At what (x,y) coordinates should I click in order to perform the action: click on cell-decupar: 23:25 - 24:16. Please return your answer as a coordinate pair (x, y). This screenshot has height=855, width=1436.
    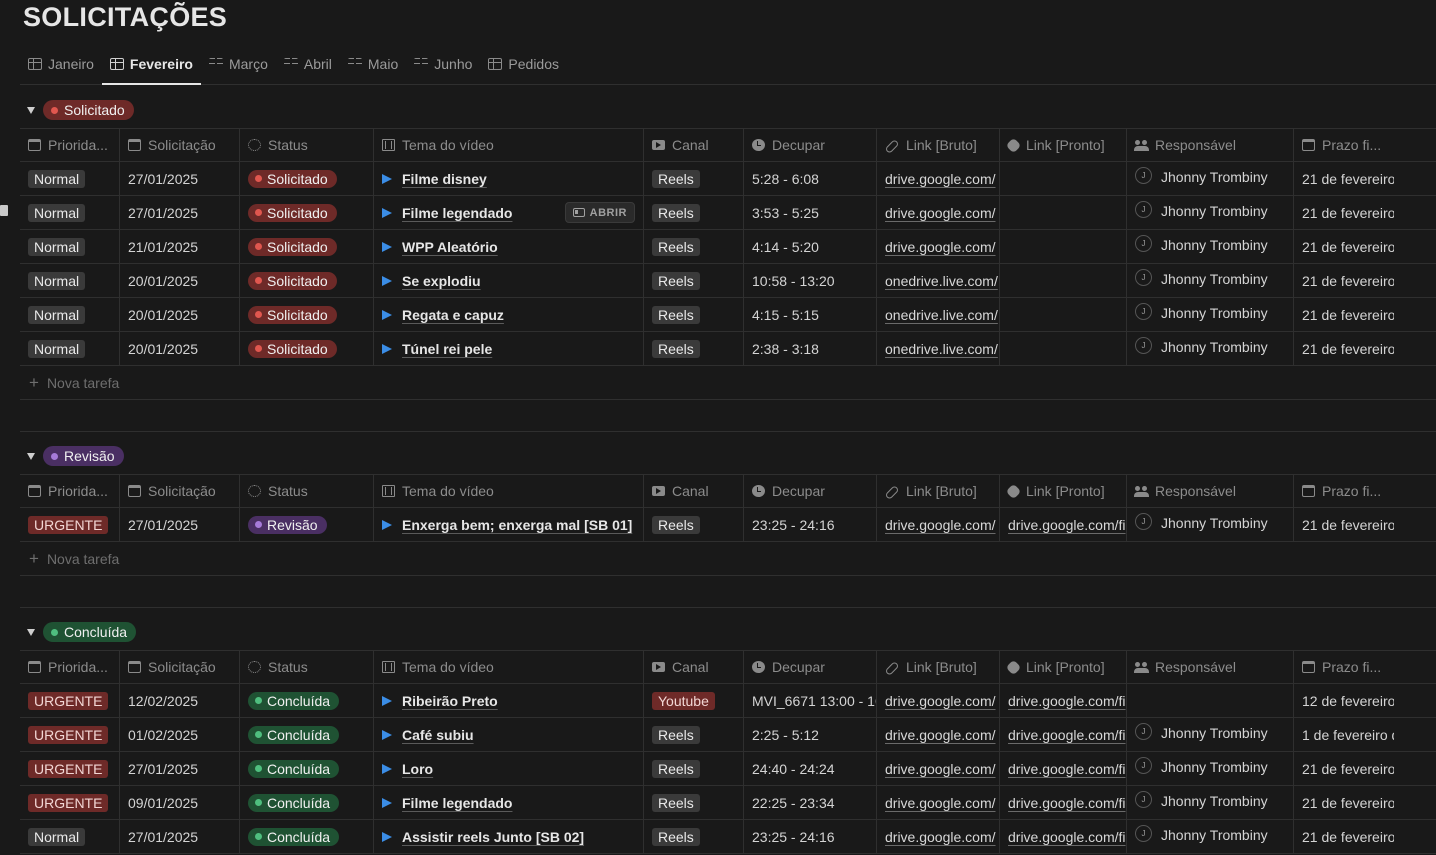
    Looking at the image, I should click on (810, 836).